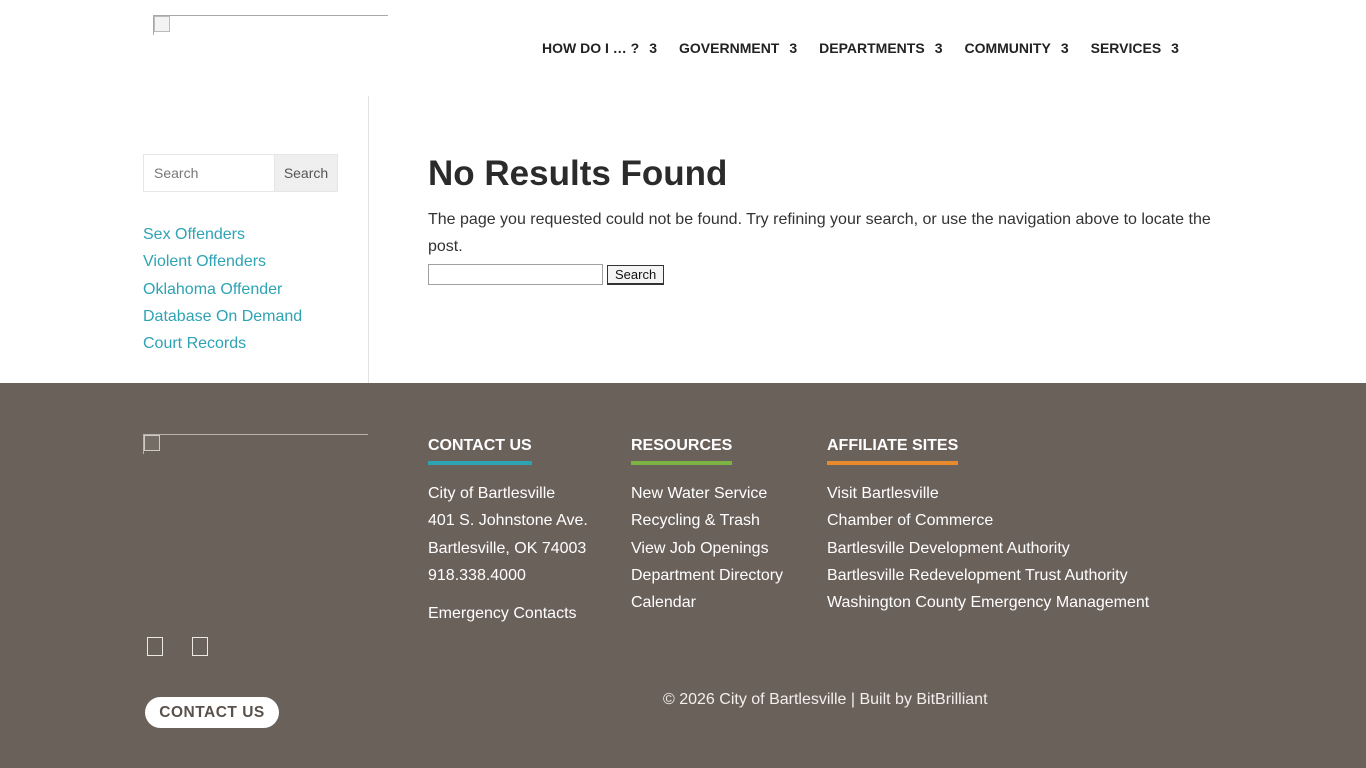 Image resolution: width=1366 pixels, height=768 pixels. What do you see at coordinates (515, 274) in the screenshot?
I see `main-search-input` at bounding box center [515, 274].